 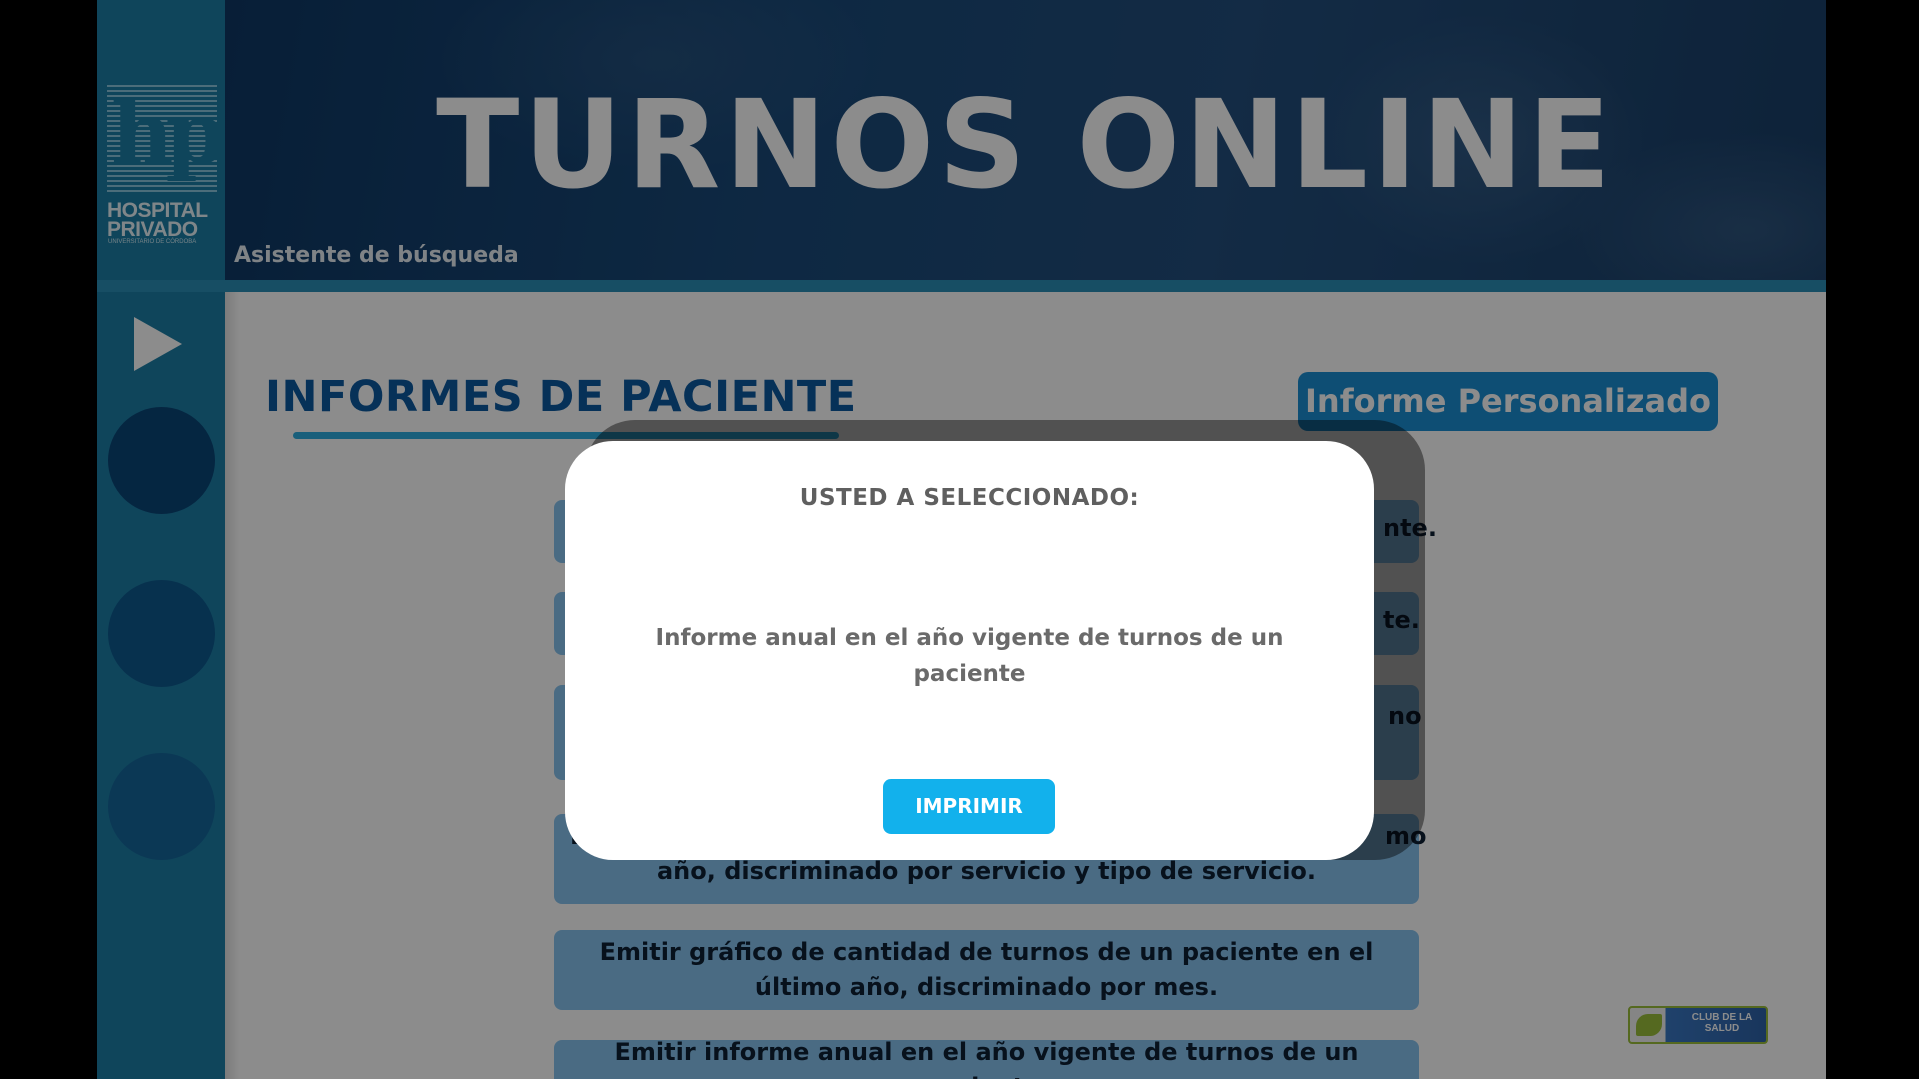 I want to click on dialog-heading: USTED A SELECCIONADO:, so click(x=969, y=498).